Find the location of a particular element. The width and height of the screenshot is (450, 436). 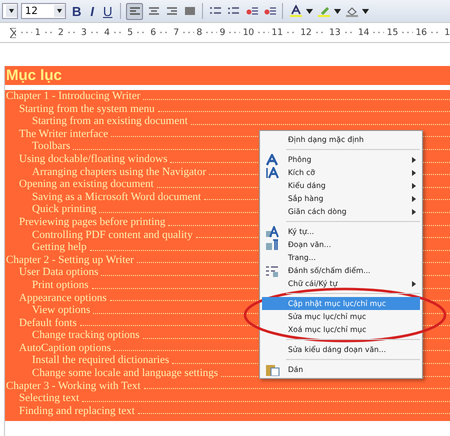

ruler-number: 16 is located at coordinates (422, 33).